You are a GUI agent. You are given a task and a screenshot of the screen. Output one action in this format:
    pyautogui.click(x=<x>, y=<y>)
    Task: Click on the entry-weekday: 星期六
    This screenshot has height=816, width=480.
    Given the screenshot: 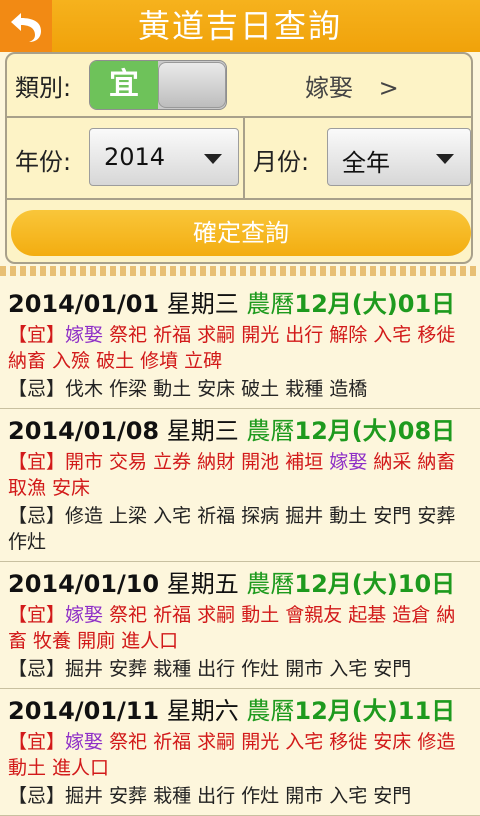 What is the action you would take?
    pyautogui.click(x=202, y=711)
    